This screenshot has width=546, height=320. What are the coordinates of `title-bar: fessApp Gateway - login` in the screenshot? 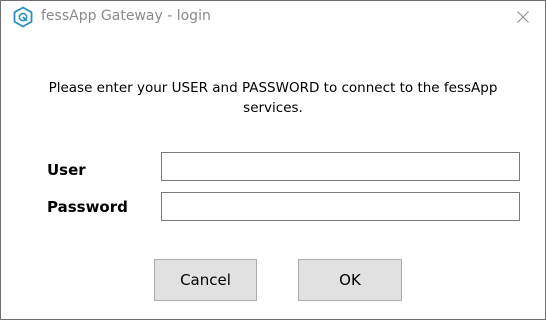 It's located at (273, 17).